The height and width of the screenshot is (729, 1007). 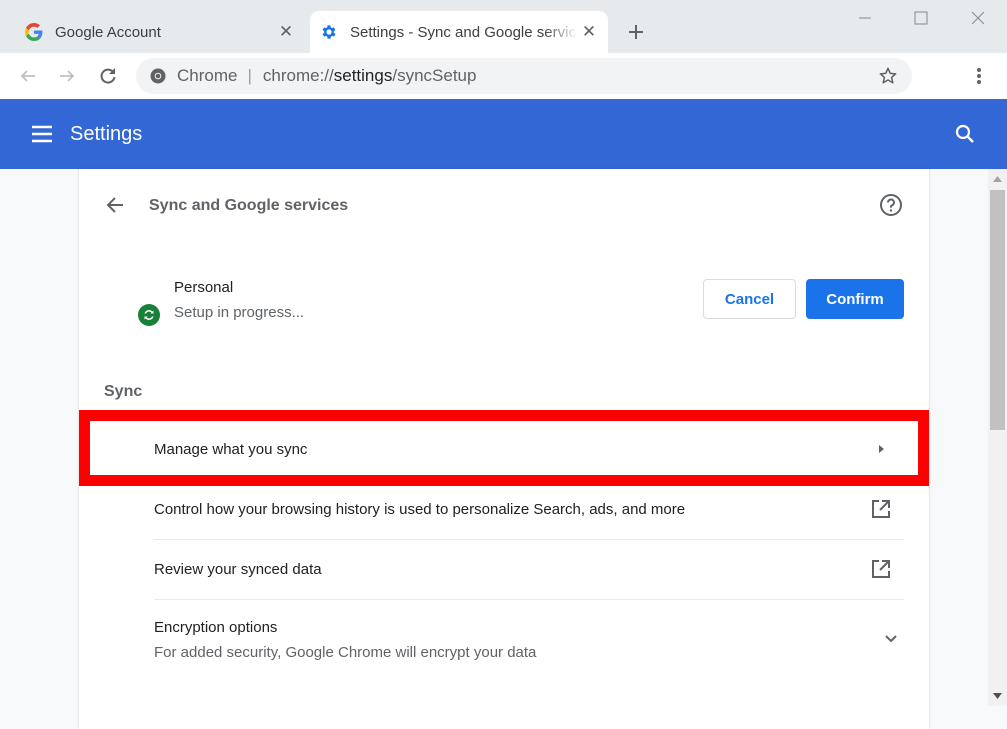 What do you see at coordinates (108, 32) in the screenshot?
I see `tab-title: Google Account` at bounding box center [108, 32].